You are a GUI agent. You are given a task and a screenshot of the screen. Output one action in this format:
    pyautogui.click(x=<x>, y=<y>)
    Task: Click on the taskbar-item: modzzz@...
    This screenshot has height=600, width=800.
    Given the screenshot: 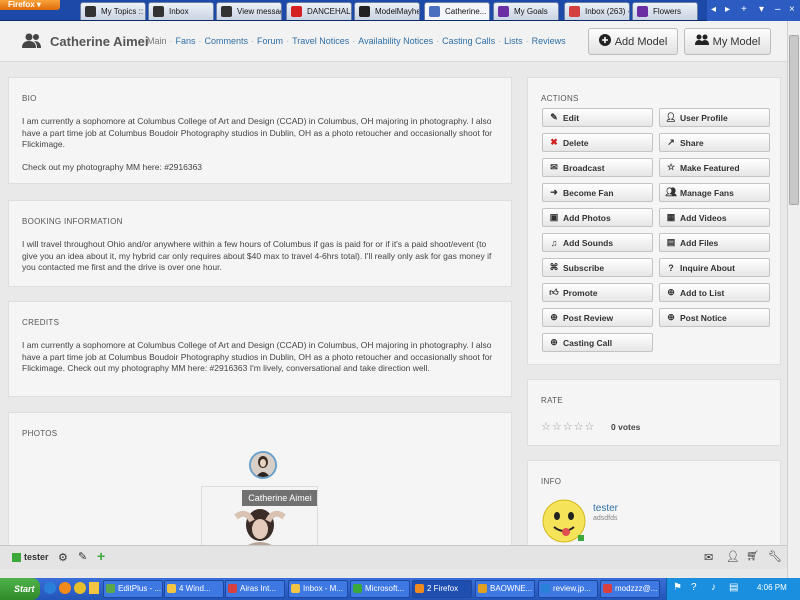 What is the action you would take?
    pyautogui.click(x=630, y=589)
    